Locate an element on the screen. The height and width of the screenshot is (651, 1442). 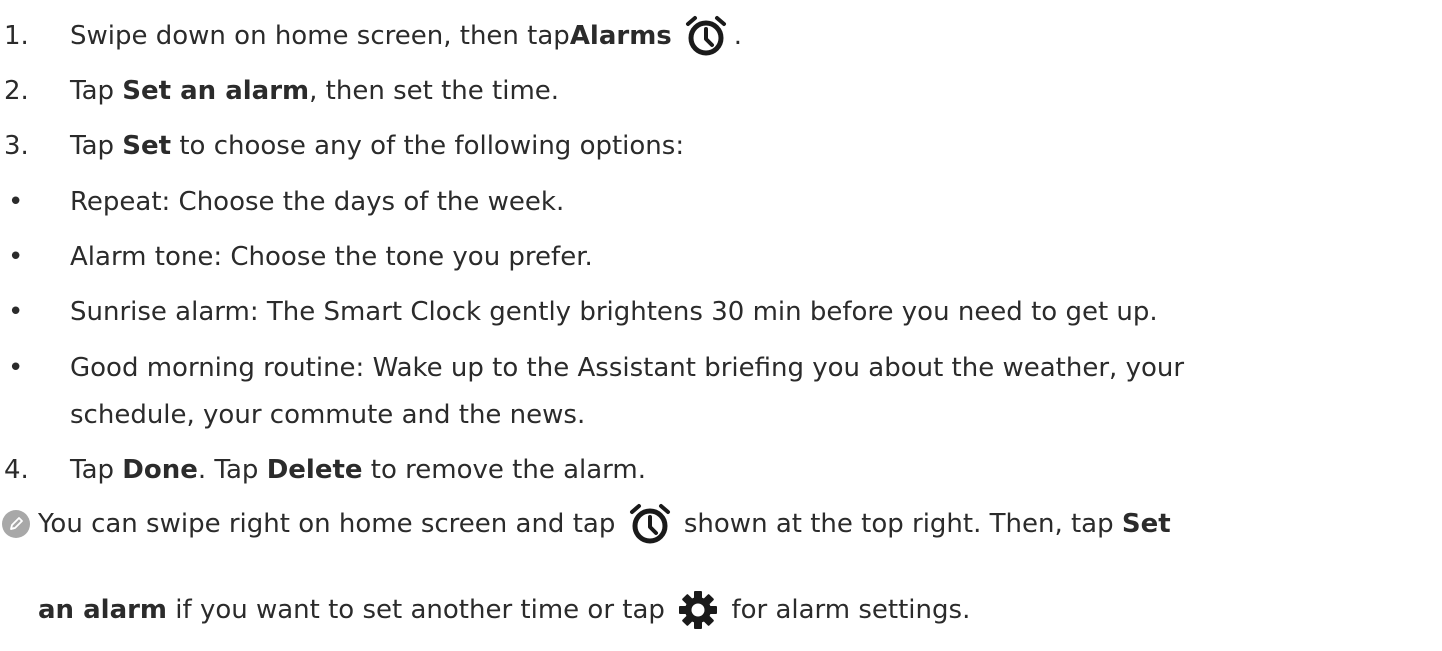
note-text-part: for alarm settings. is located at coordinates (847, 610).